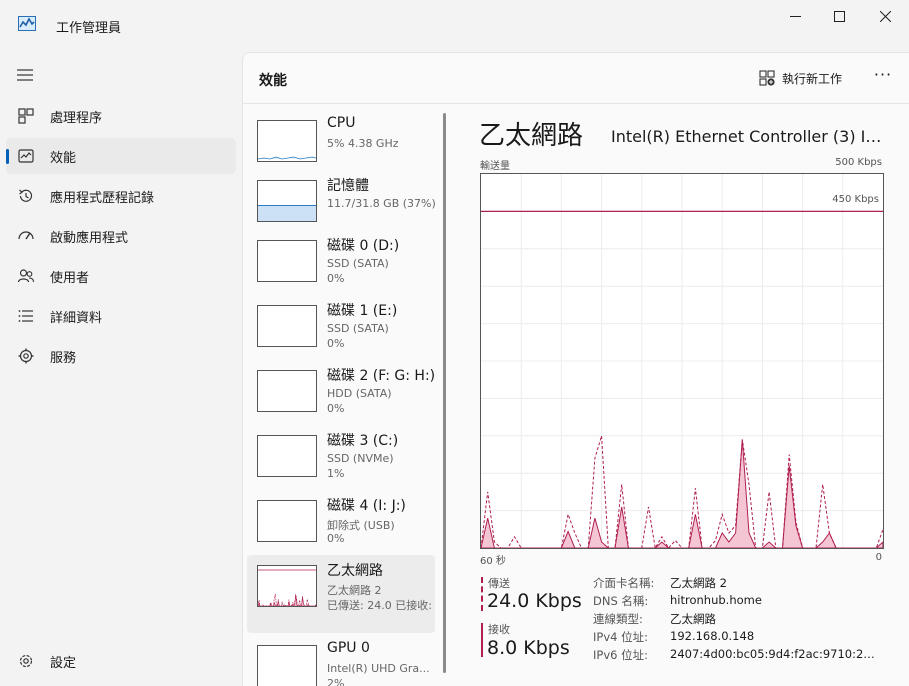 Image resolution: width=909 pixels, height=686 pixels. Describe the element at coordinates (621, 601) in the screenshot. I see `info-key: DNS 名稱:` at that location.